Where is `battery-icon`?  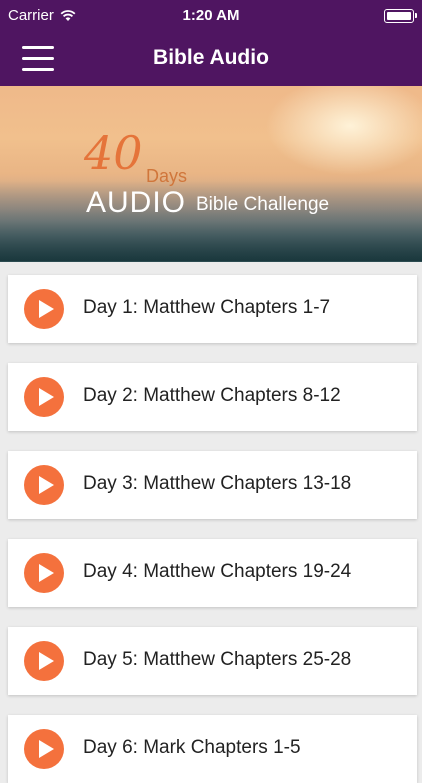 battery-icon is located at coordinates (400, 16).